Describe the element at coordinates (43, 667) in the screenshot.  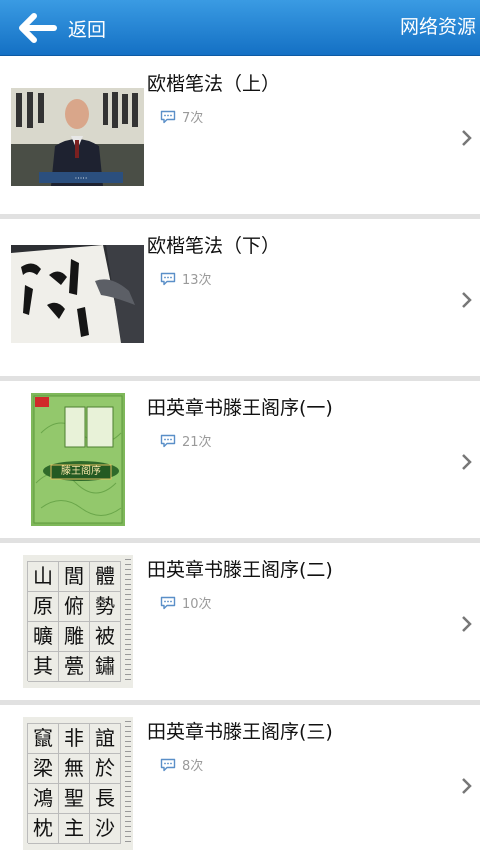
I see `grid-char: 其` at that location.